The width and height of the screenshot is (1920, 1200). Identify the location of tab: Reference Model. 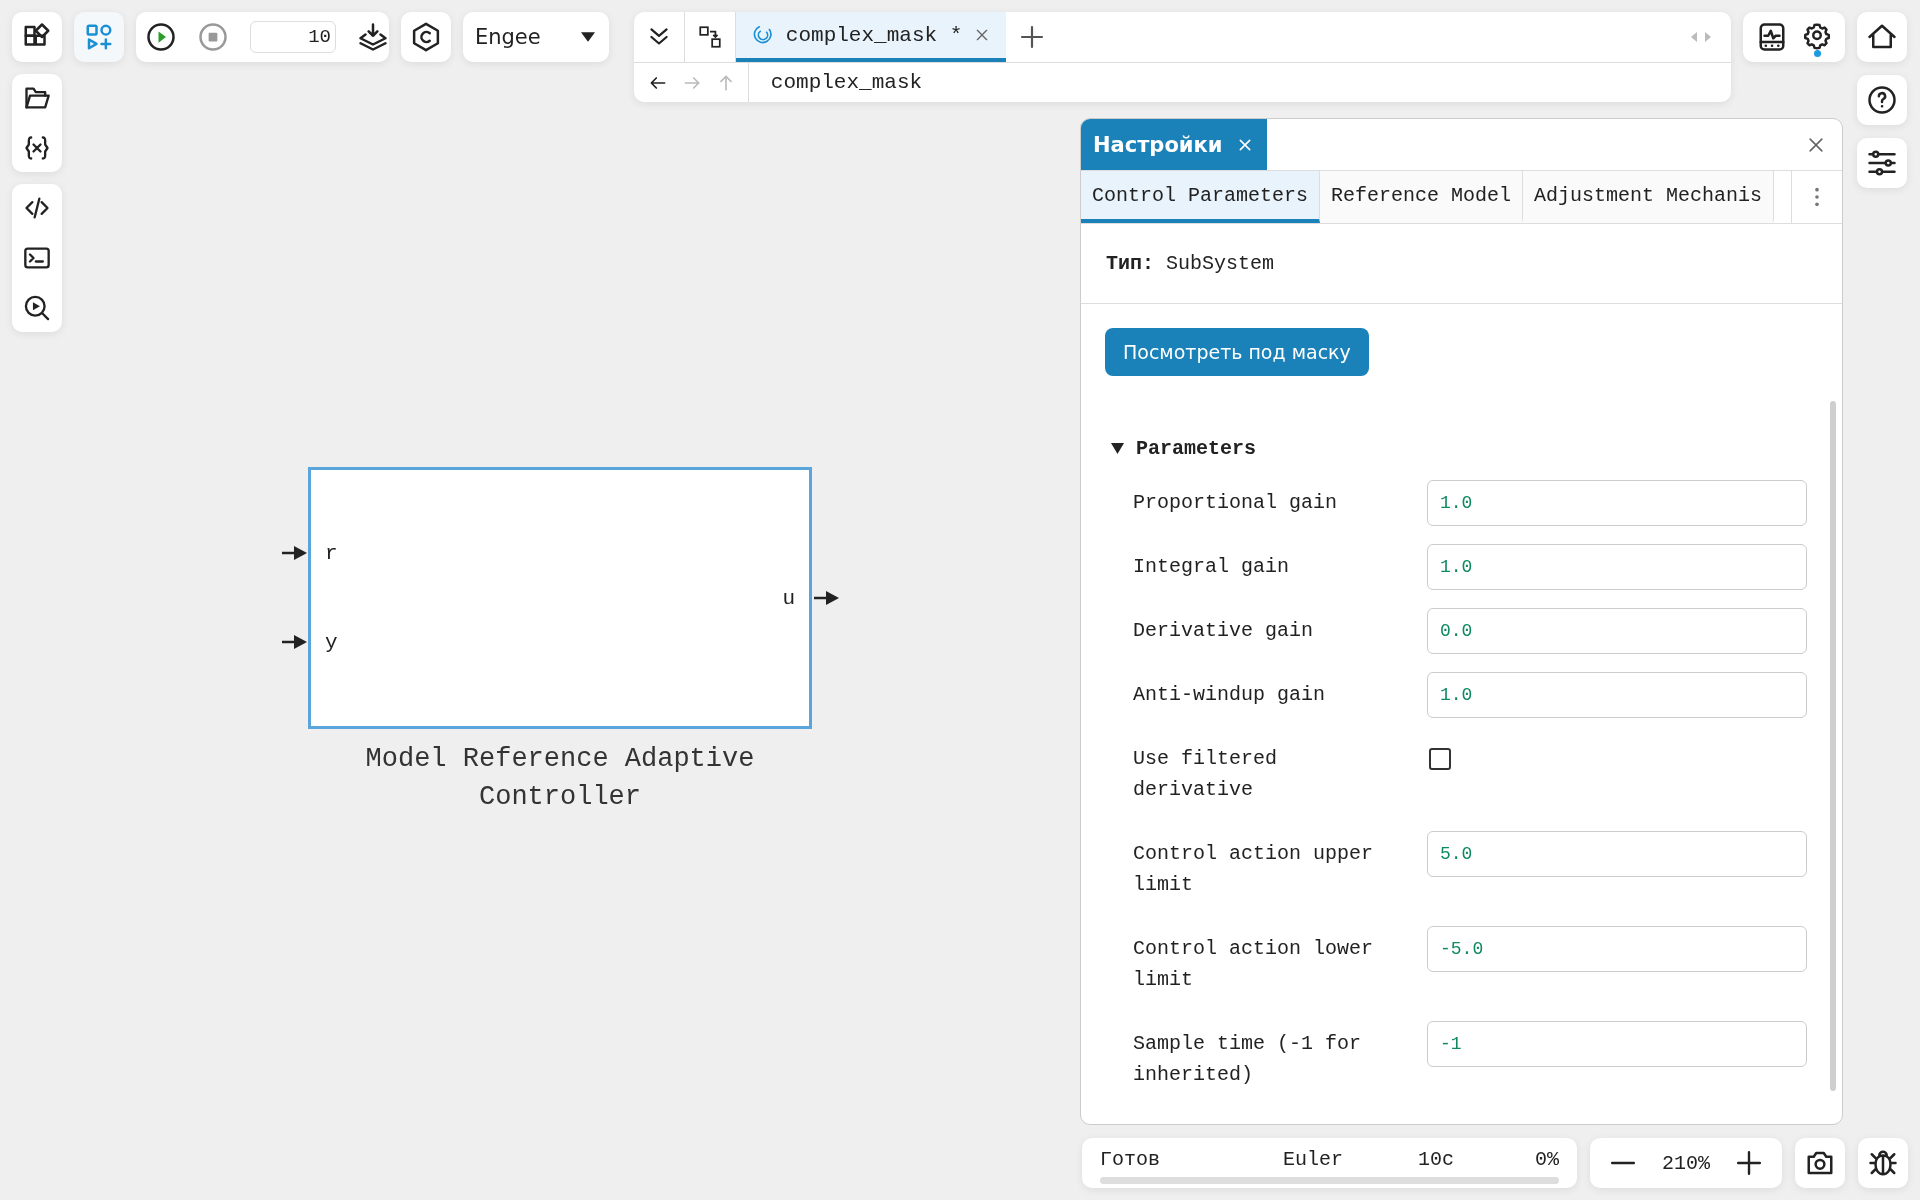
(1422, 197).